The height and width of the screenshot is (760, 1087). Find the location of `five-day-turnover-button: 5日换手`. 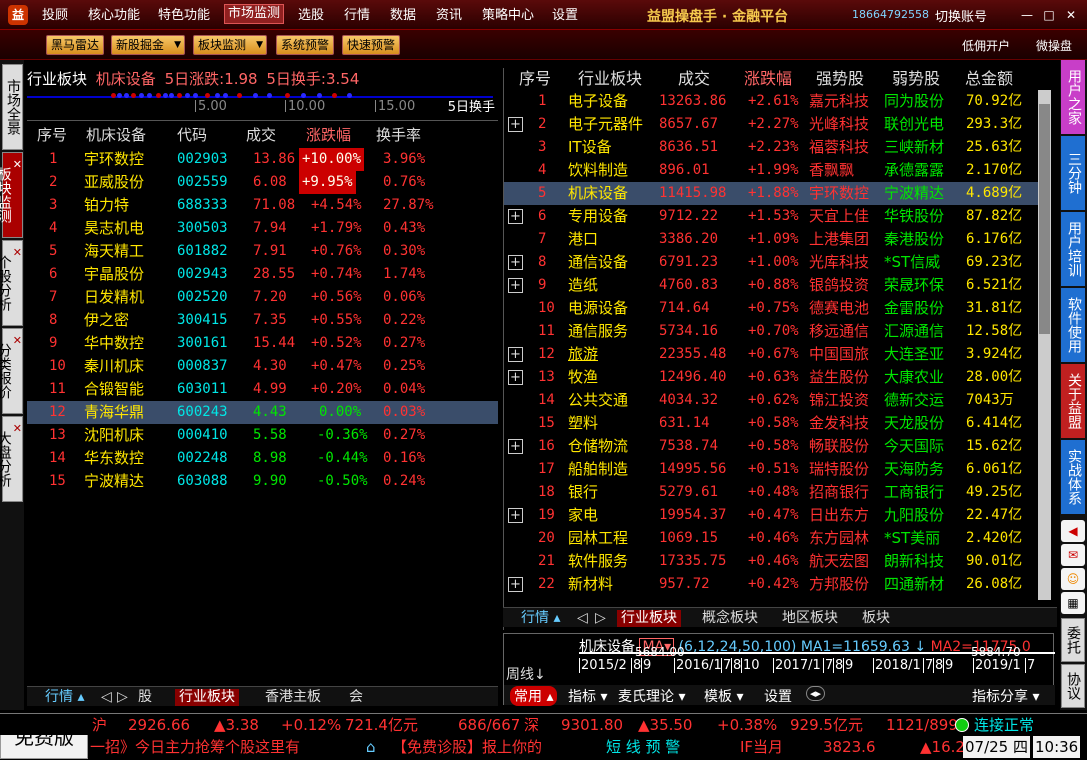

five-day-turnover-button: 5日换手 is located at coordinates (471, 105).